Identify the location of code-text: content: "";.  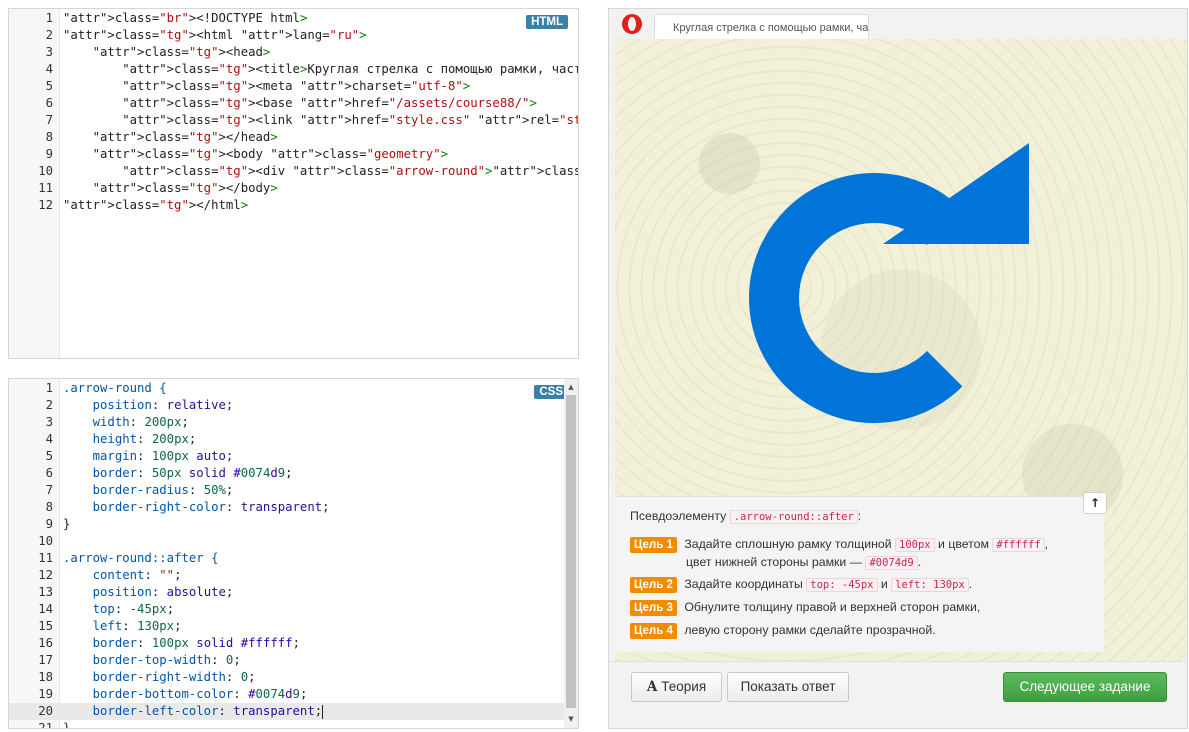
(122, 575).